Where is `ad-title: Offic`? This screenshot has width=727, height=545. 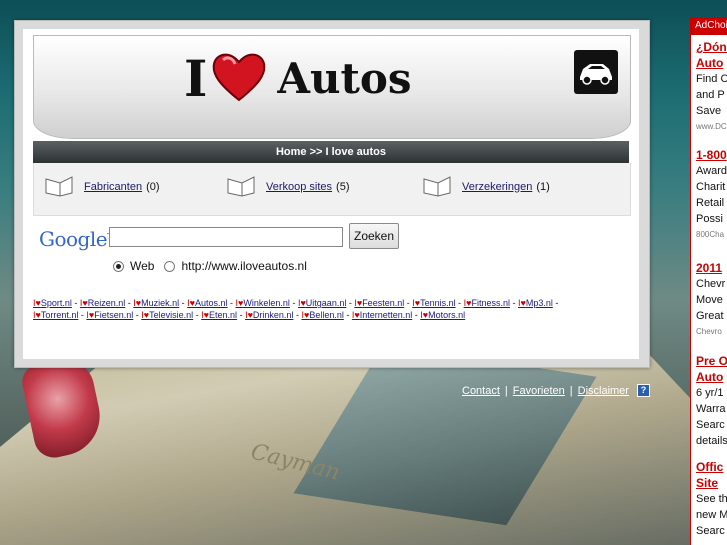
ad-title: Offic is located at coordinates (711, 467).